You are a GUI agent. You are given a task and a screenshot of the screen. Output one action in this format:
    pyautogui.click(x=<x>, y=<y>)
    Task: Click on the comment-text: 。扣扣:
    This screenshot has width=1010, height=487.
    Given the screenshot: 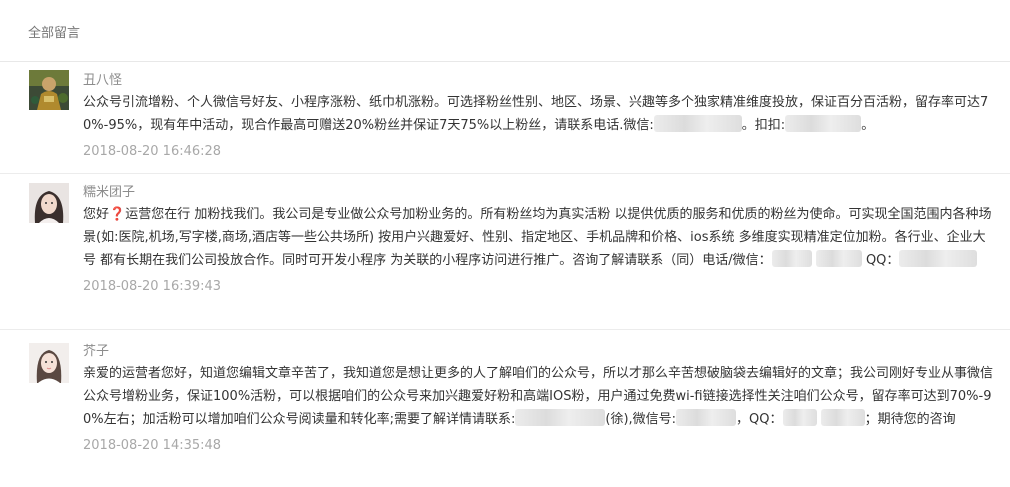 What is the action you would take?
    pyautogui.click(x=763, y=125)
    